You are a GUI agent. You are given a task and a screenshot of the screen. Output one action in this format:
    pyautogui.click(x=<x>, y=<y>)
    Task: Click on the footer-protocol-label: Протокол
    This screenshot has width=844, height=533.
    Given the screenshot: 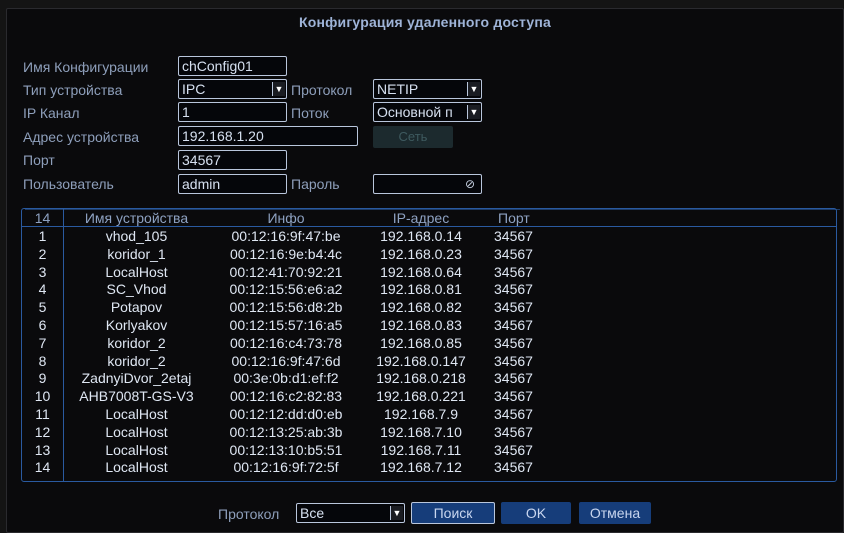 What is the action you would take?
    pyautogui.click(x=249, y=514)
    